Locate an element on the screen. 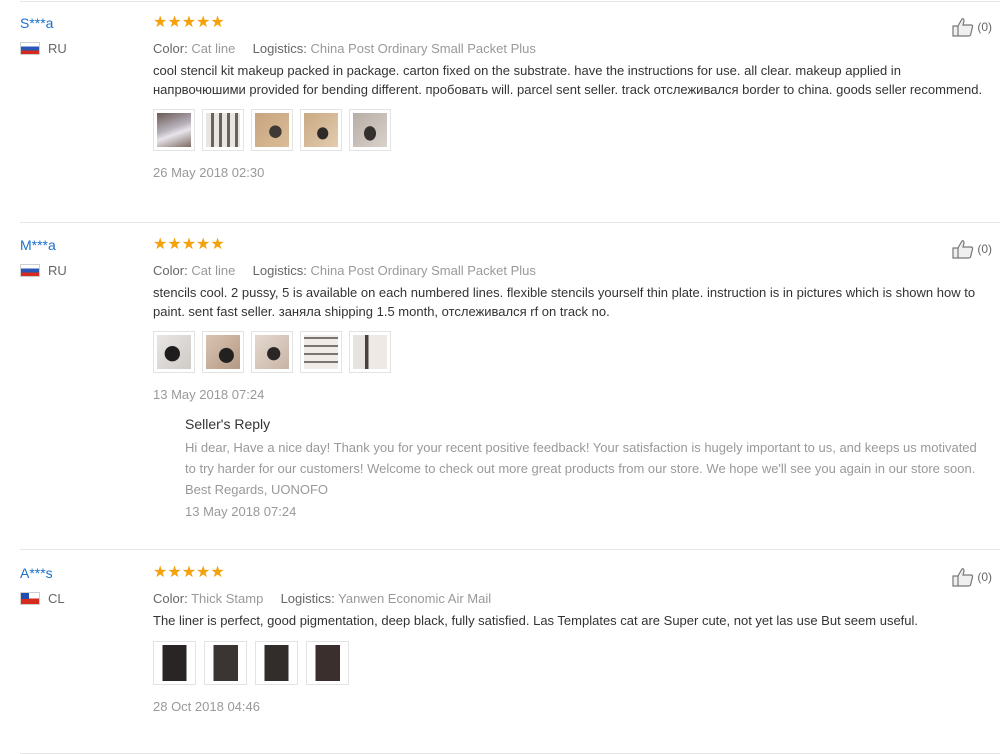 The height and width of the screenshot is (754, 1000). reviewer-country: CL is located at coordinates (80, 598).